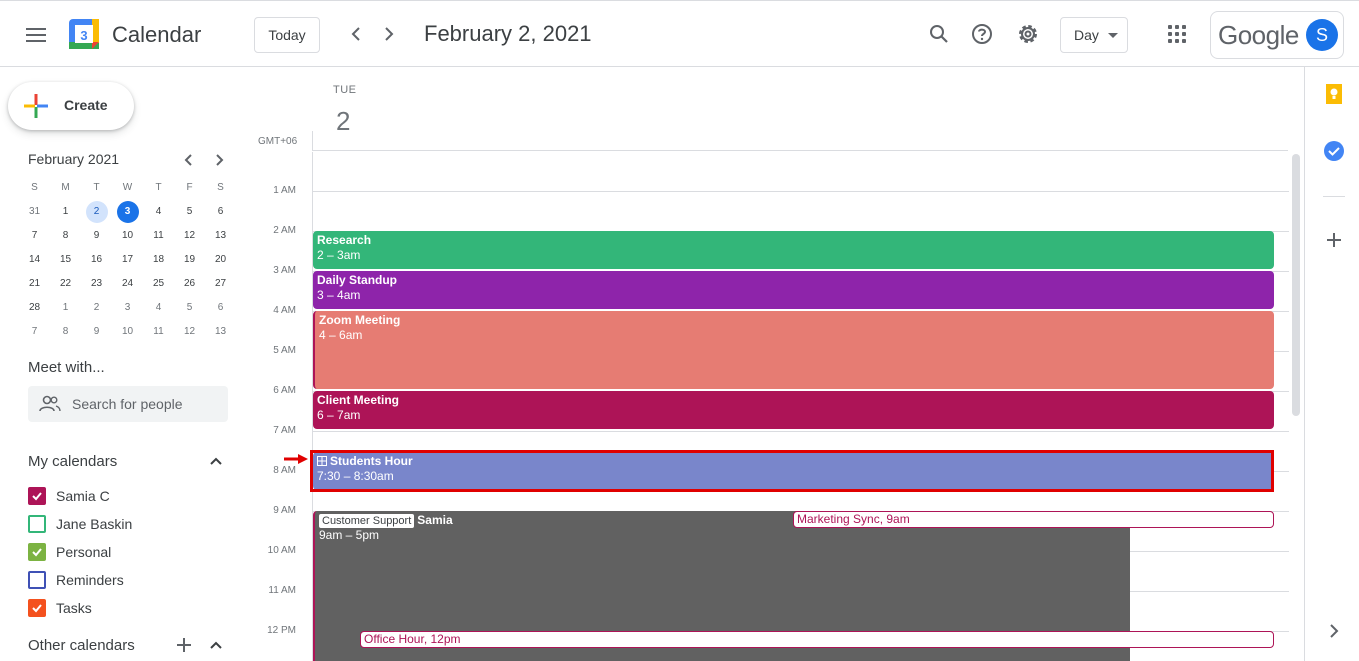  Describe the element at coordinates (793, 250) in the screenshot. I see `event-research: Research 2 – 3am` at that location.